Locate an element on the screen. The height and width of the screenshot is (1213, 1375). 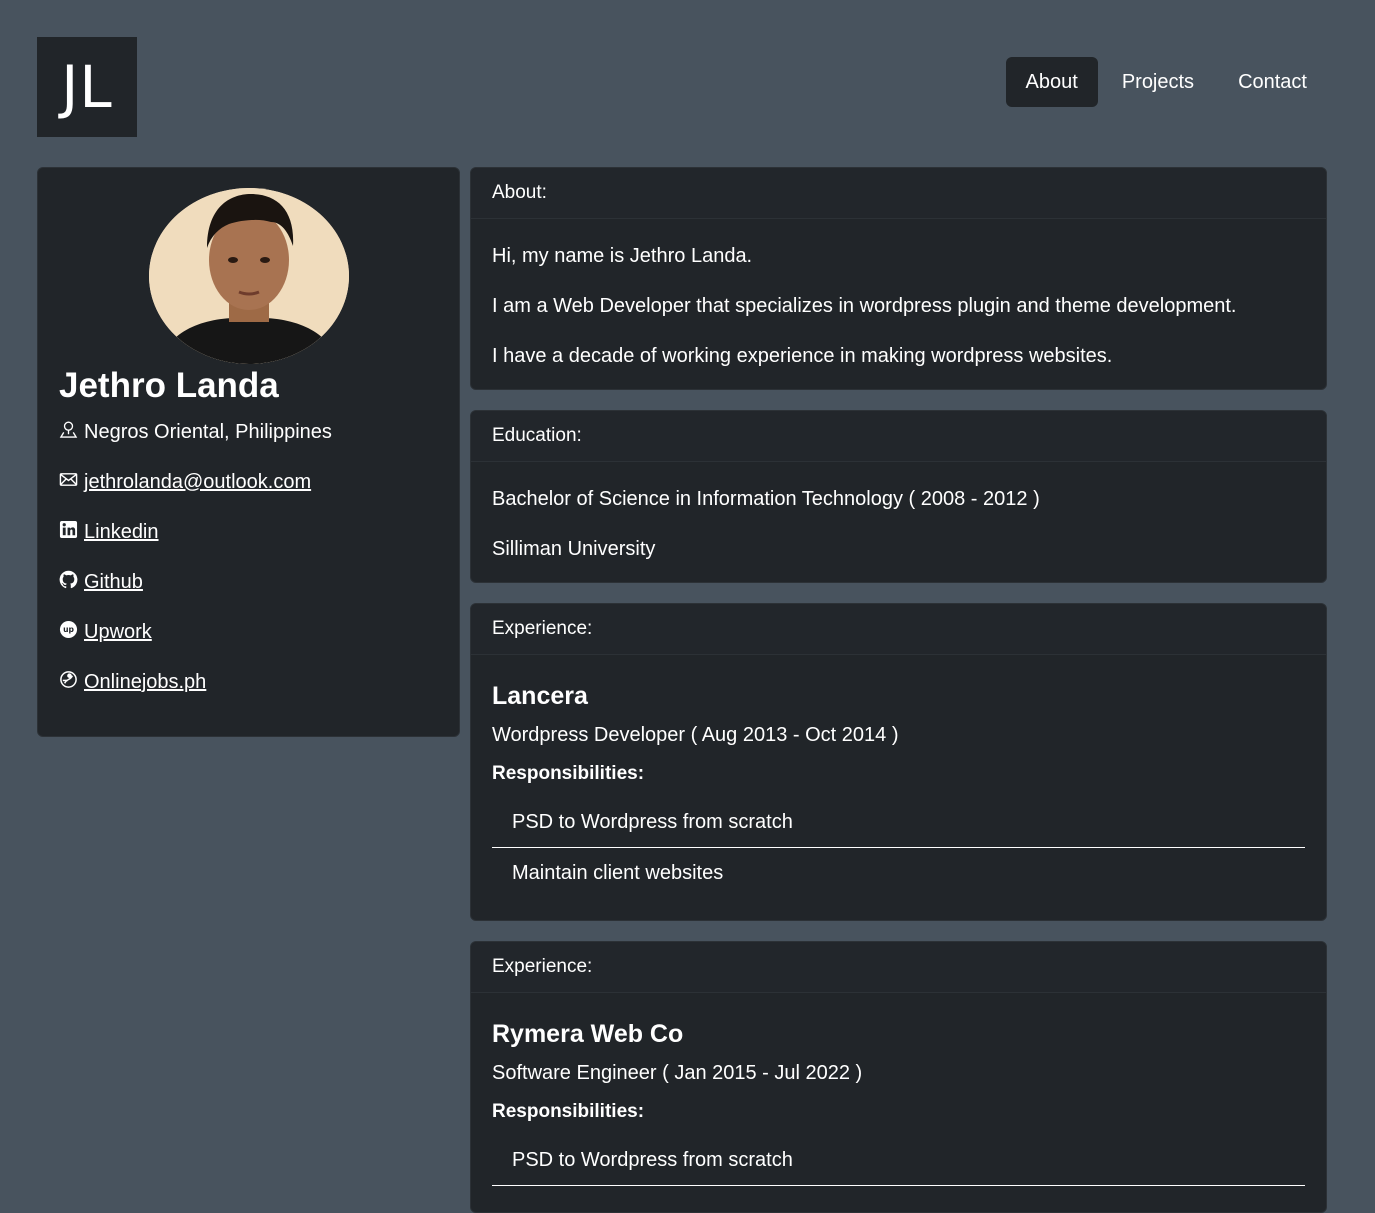
github-row: Github is located at coordinates (101, 582).